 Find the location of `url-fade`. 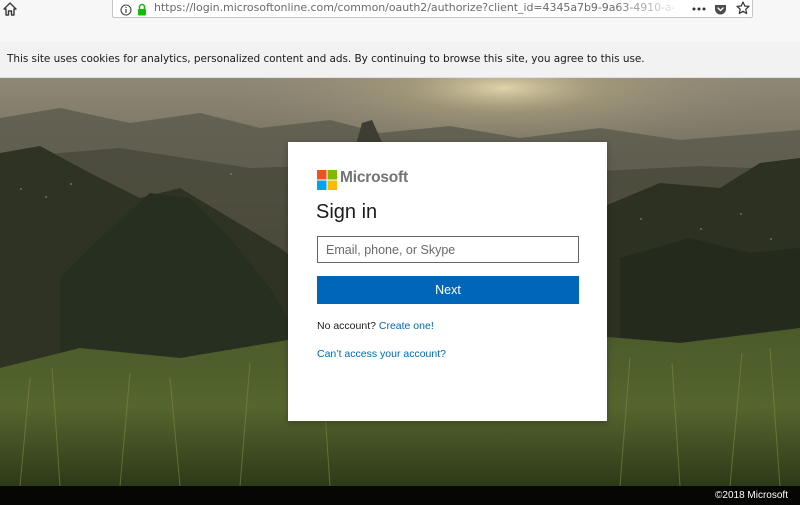

url-fade is located at coordinates (648, 8).